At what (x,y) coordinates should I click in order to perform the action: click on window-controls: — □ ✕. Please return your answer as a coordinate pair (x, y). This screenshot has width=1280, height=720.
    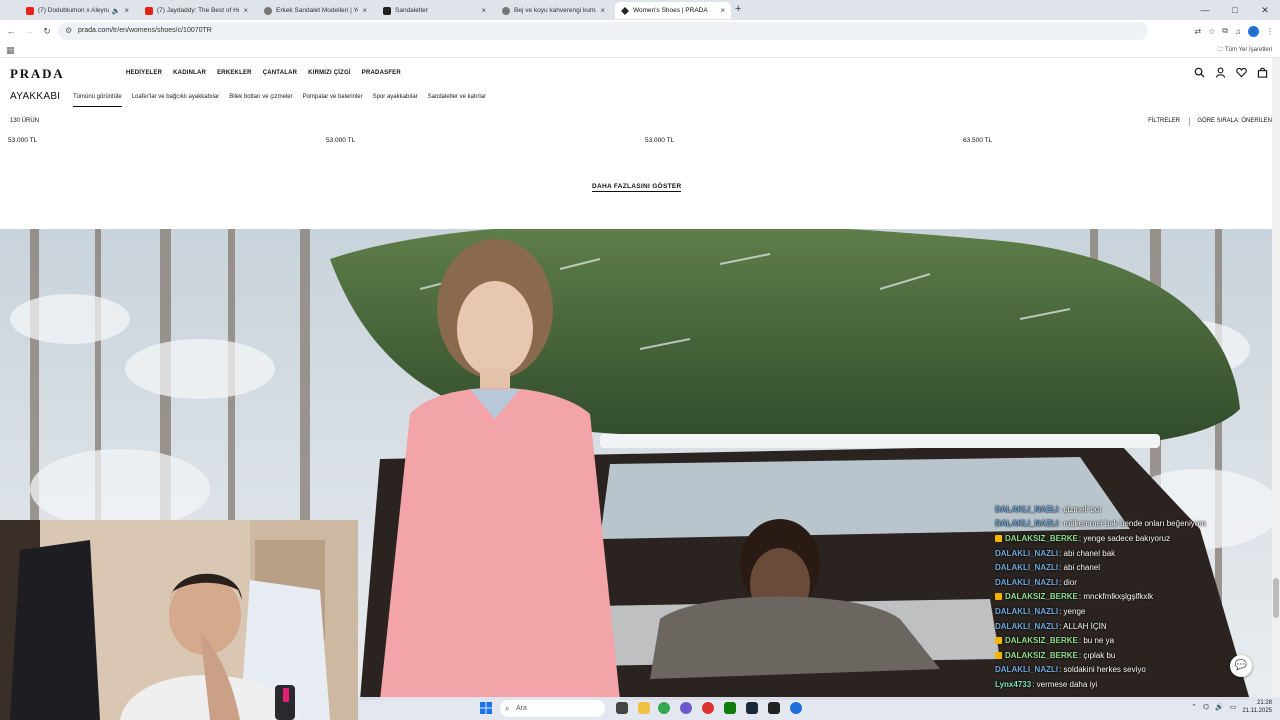
    Looking at the image, I should click on (1235, 10).